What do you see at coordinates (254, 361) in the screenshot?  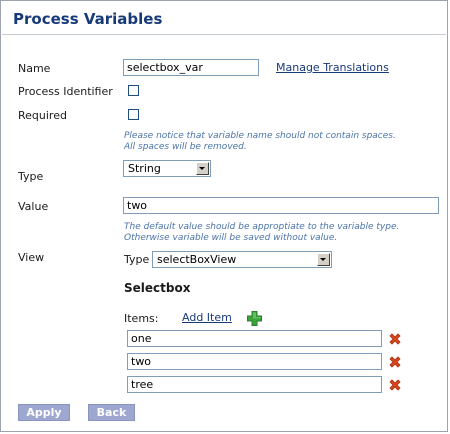 I see `item-input: two` at bounding box center [254, 361].